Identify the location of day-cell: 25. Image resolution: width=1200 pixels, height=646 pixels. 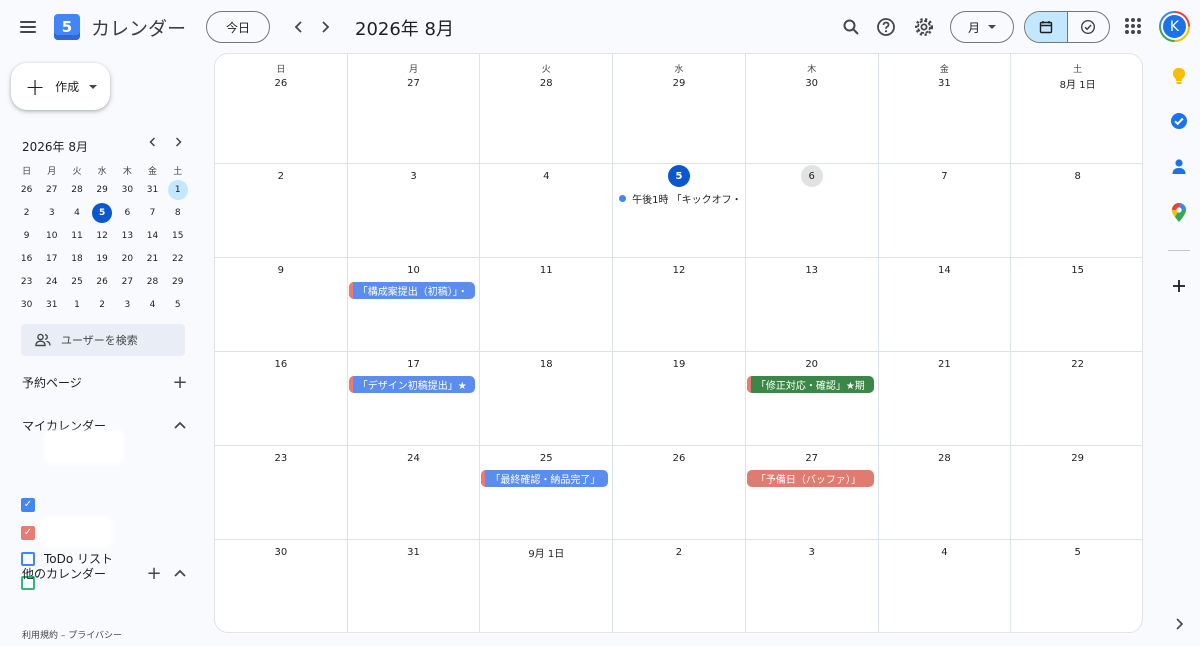
(547, 493).